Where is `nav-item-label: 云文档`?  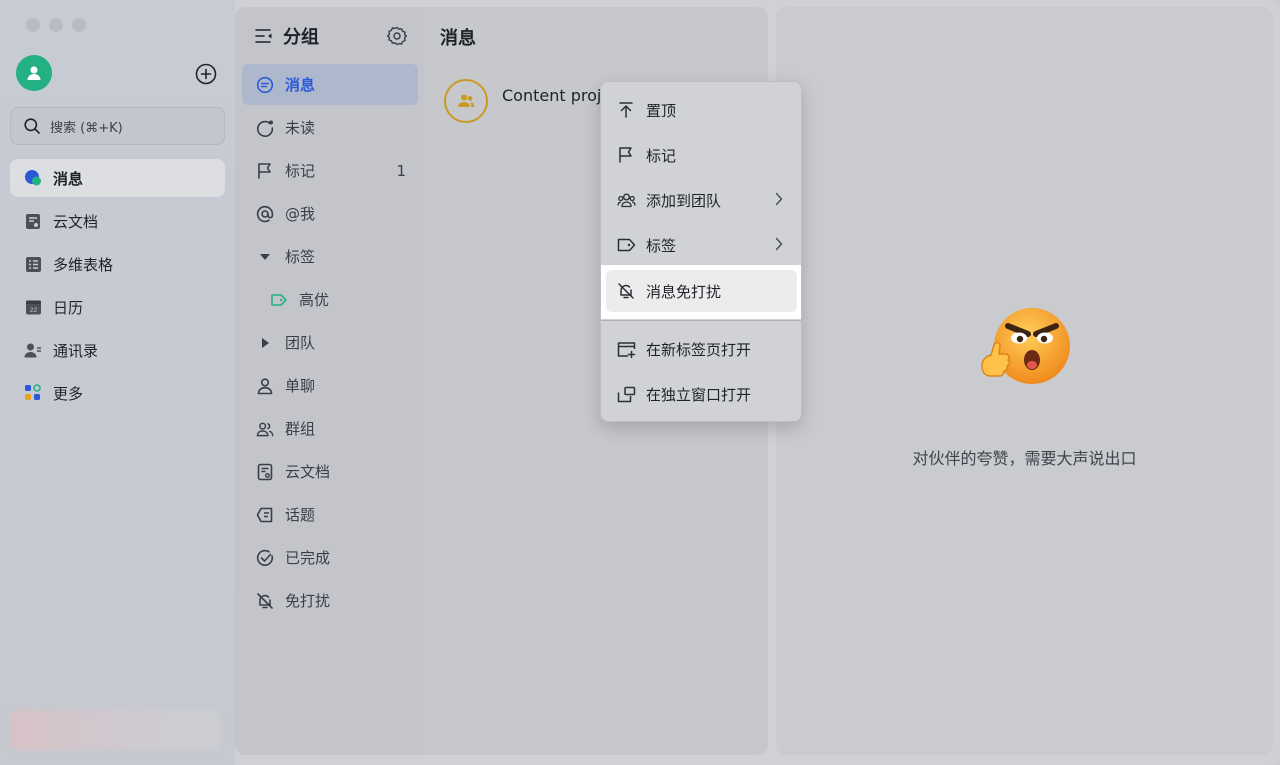
nav-item-label: 云文档 is located at coordinates (76, 221).